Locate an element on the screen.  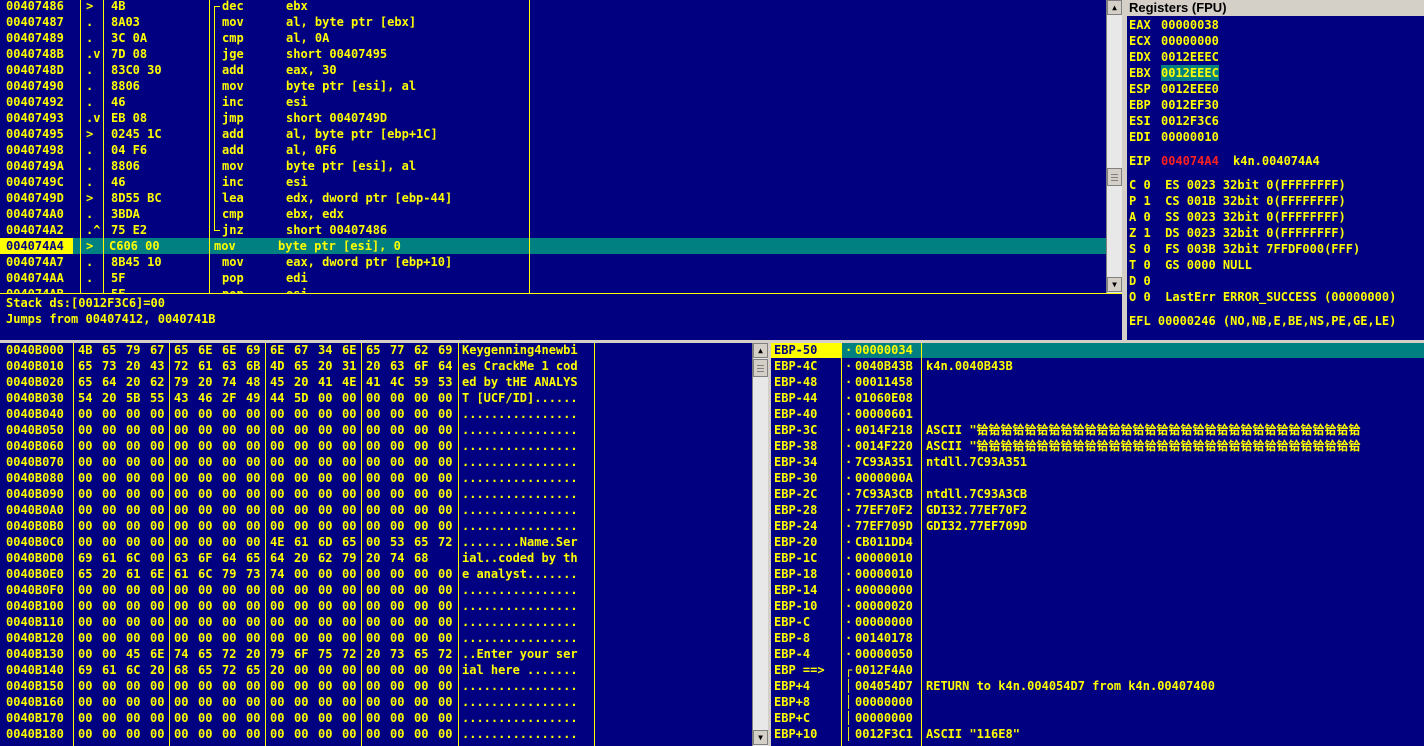
dump-byte: 54 is located at coordinates (88, 398).